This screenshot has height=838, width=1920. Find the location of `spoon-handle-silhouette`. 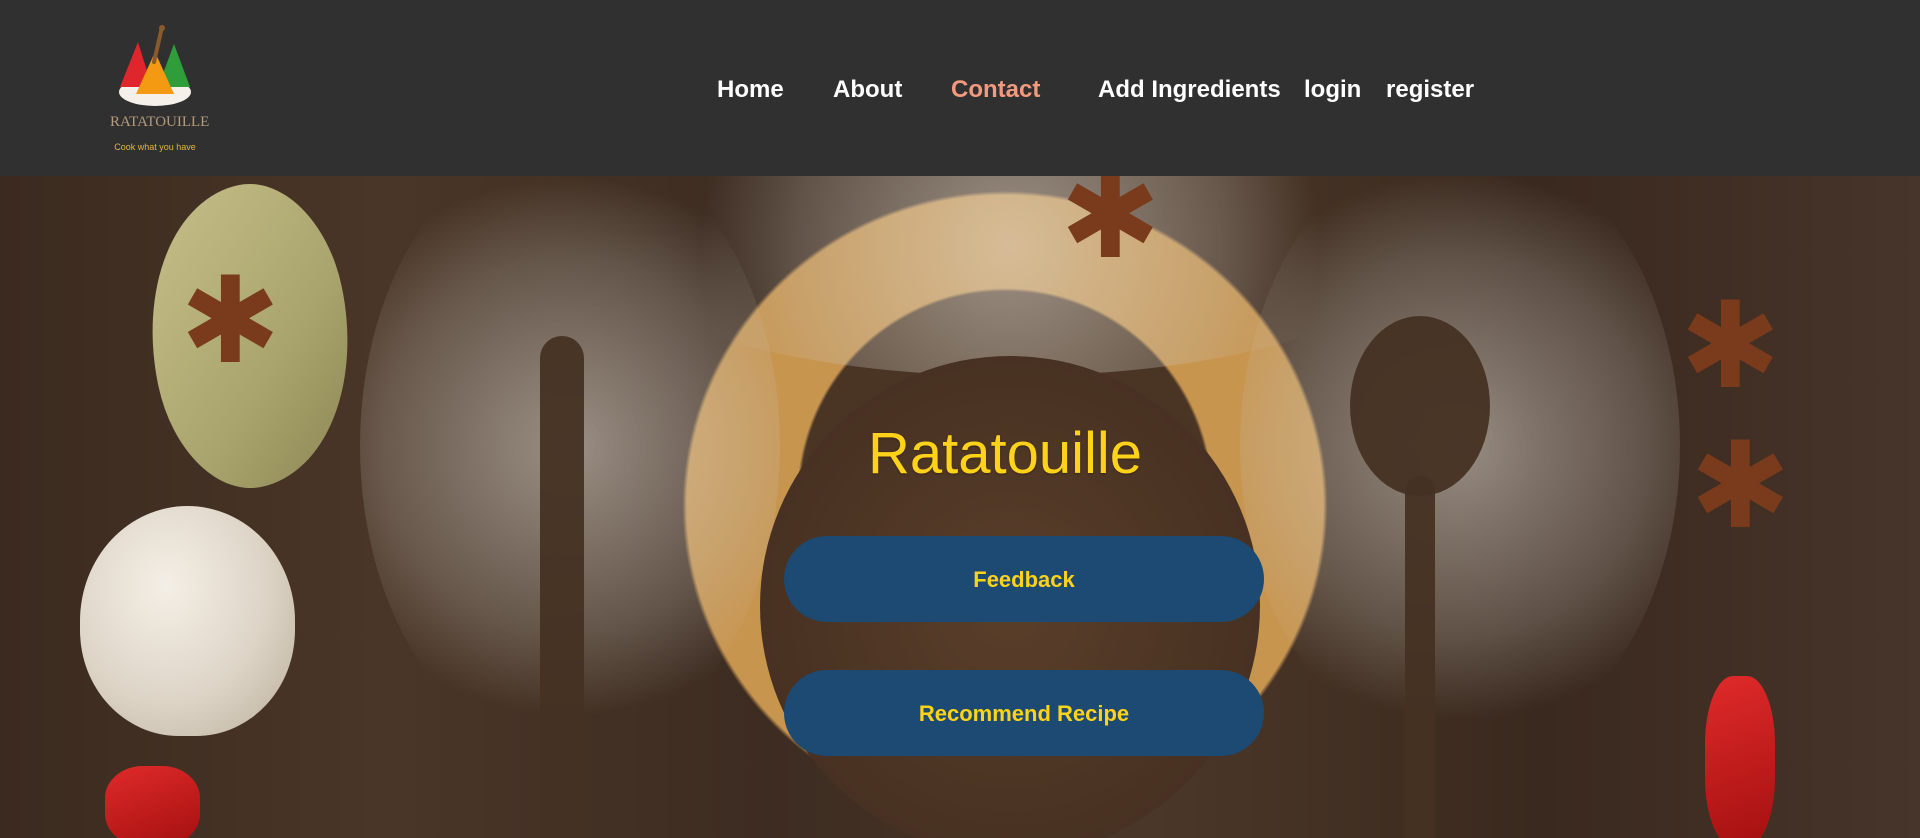

spoon-handle-silhouette is located at coordinates (1420, 657).